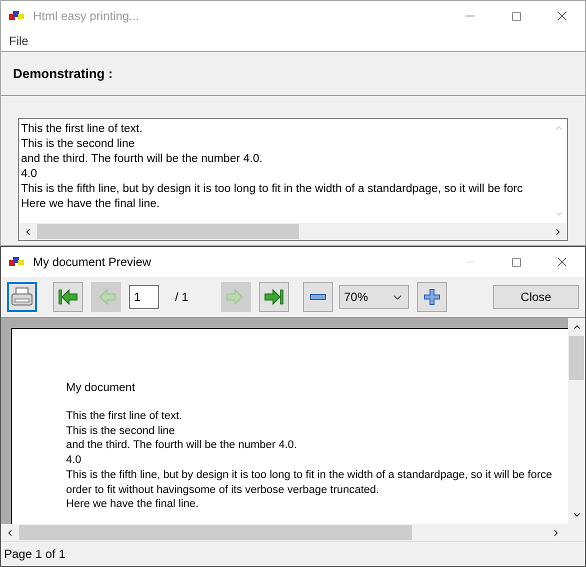 Image resolution: width=586 pixels, height=567 pixels. Describe the element at coordinates (78, 144) in the screenshot. I see `text-line: This is the second line` at that location.